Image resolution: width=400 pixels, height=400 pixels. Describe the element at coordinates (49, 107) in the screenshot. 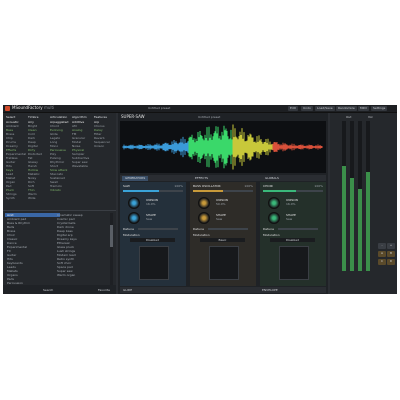

I see `brand-sub: multi` at that location.